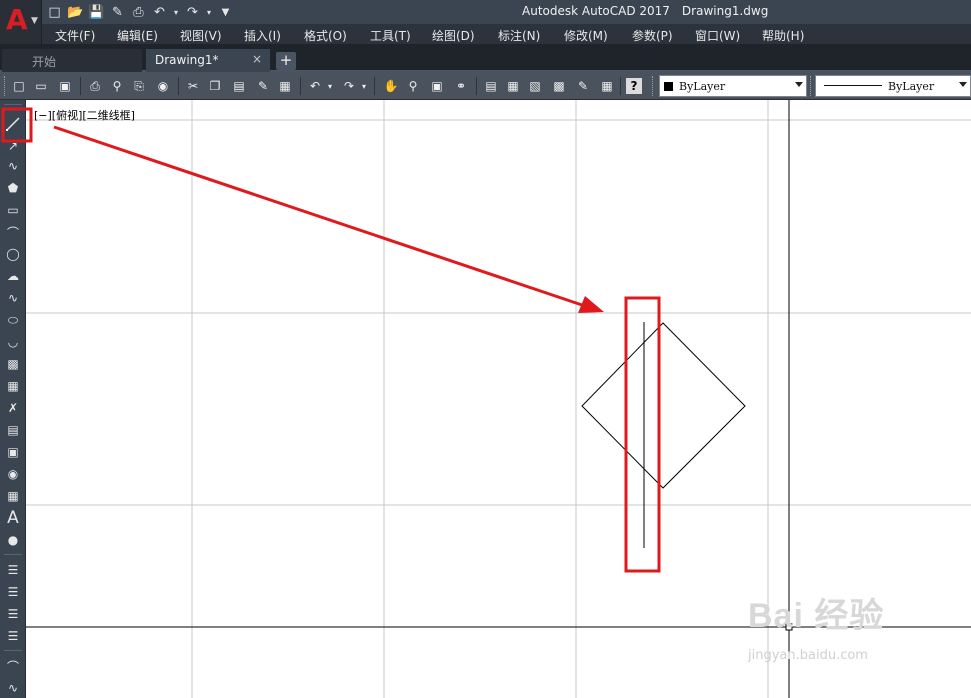  What do you see at coordinates (642, 434) in the screenshot?
I see `highlight-box-drawn-line` at bounding box center [642, 434].